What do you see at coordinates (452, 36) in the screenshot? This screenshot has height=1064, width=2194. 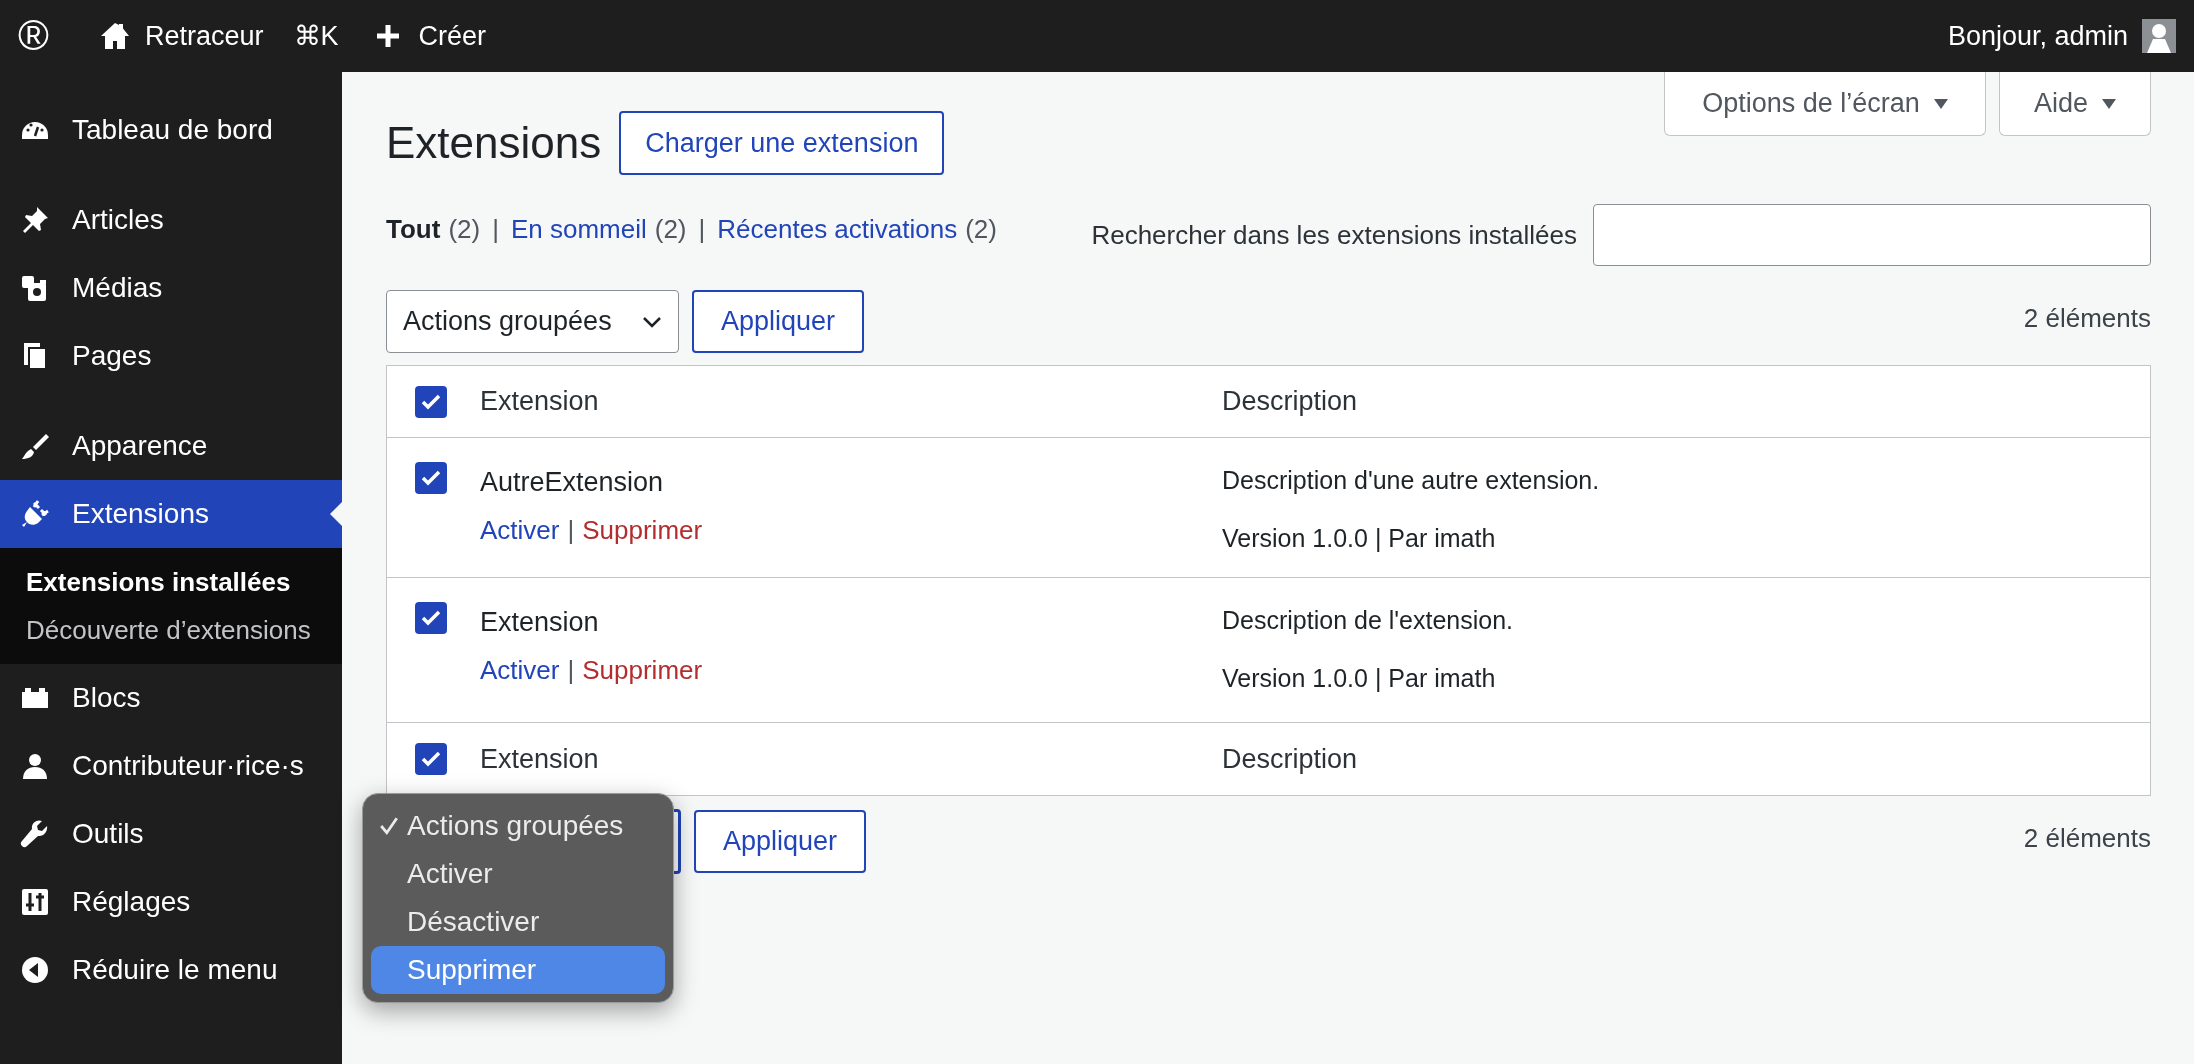 I see `new-content-link: Créer` at bounding box center [452, 36].